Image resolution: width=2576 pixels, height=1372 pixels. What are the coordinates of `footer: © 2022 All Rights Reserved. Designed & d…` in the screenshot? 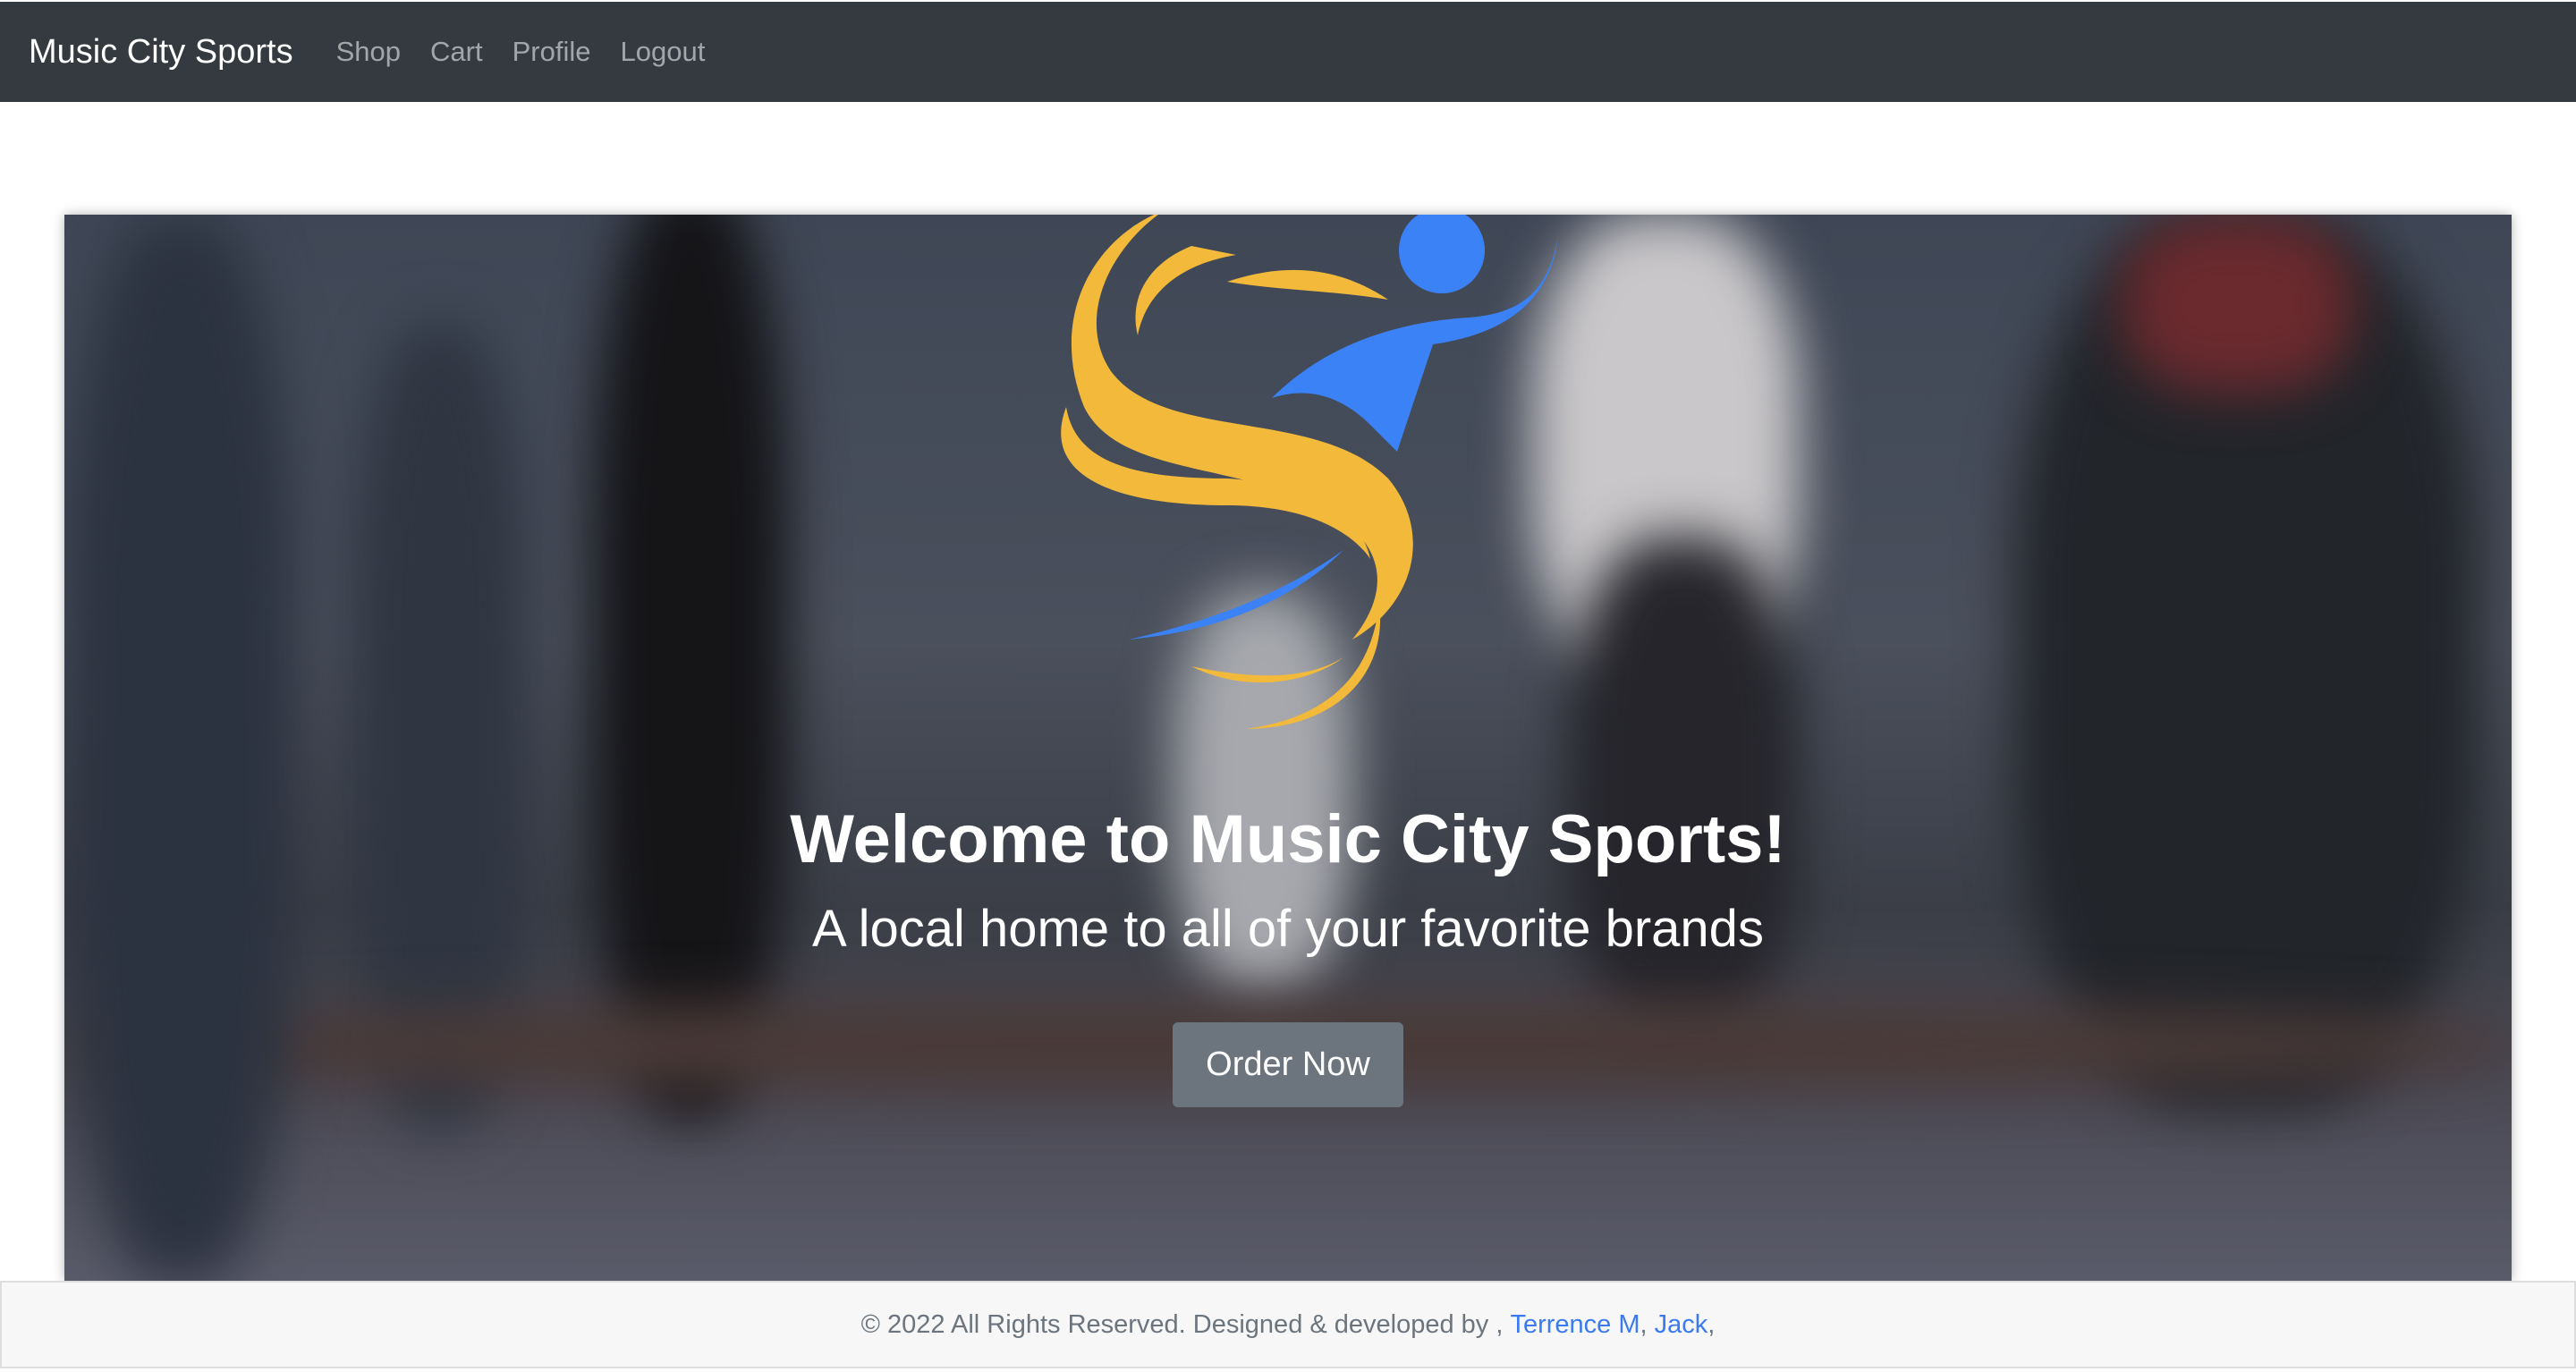 It's located at (1288, 1324).